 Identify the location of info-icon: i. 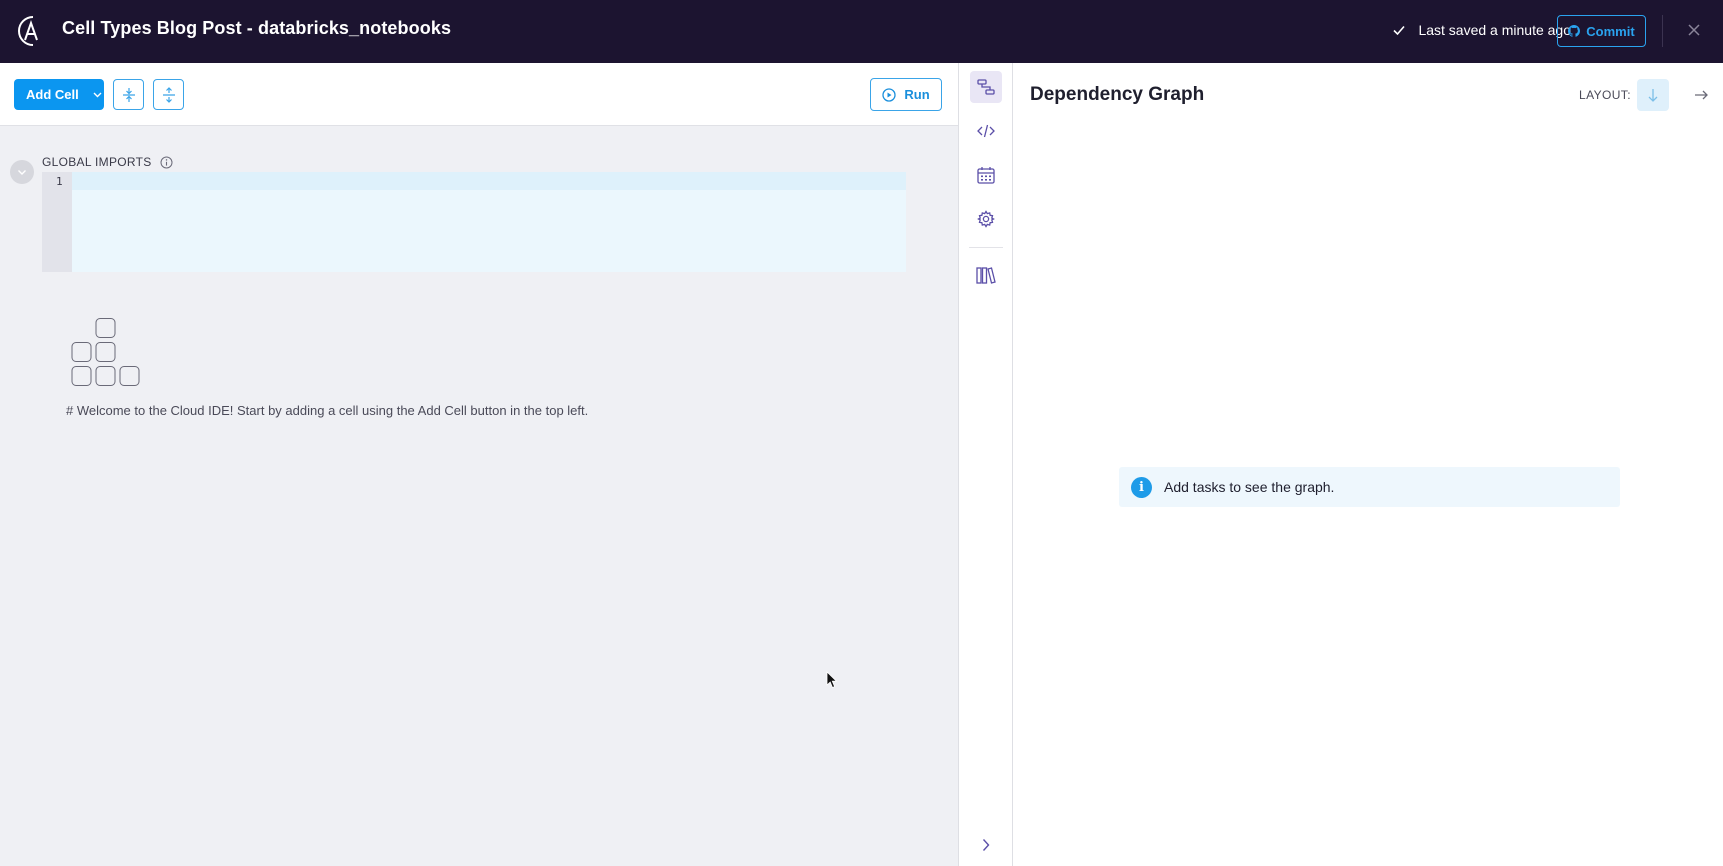
(1141, 487).